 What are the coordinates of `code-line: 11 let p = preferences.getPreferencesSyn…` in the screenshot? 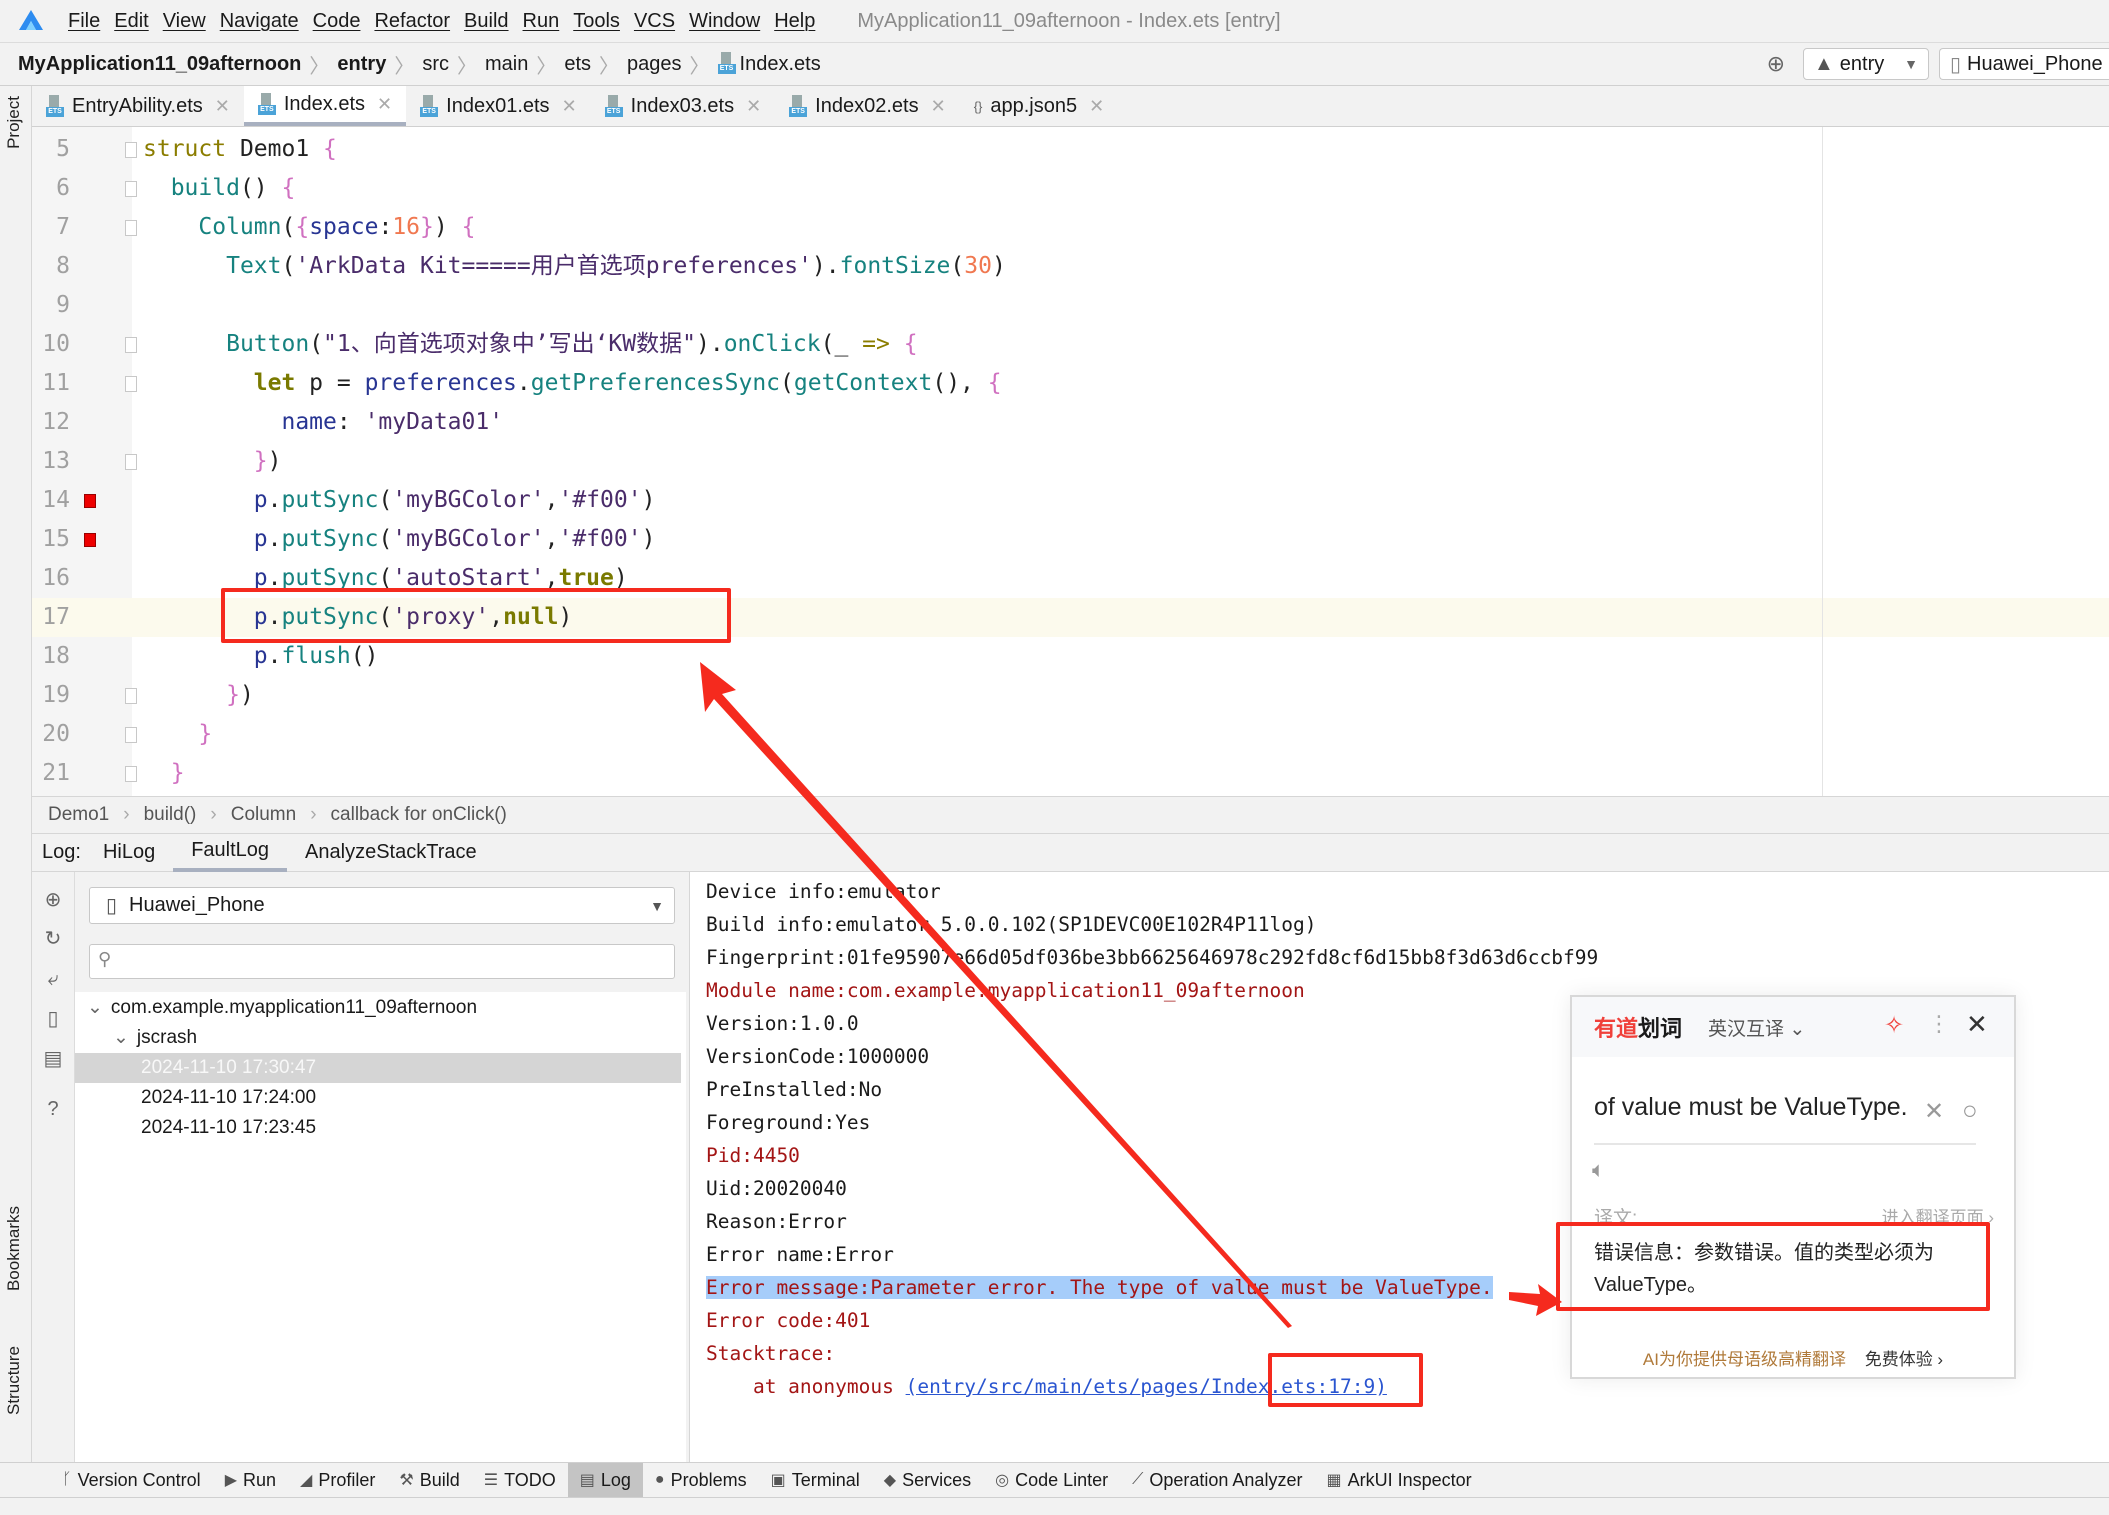 It's located at (1070, 383).